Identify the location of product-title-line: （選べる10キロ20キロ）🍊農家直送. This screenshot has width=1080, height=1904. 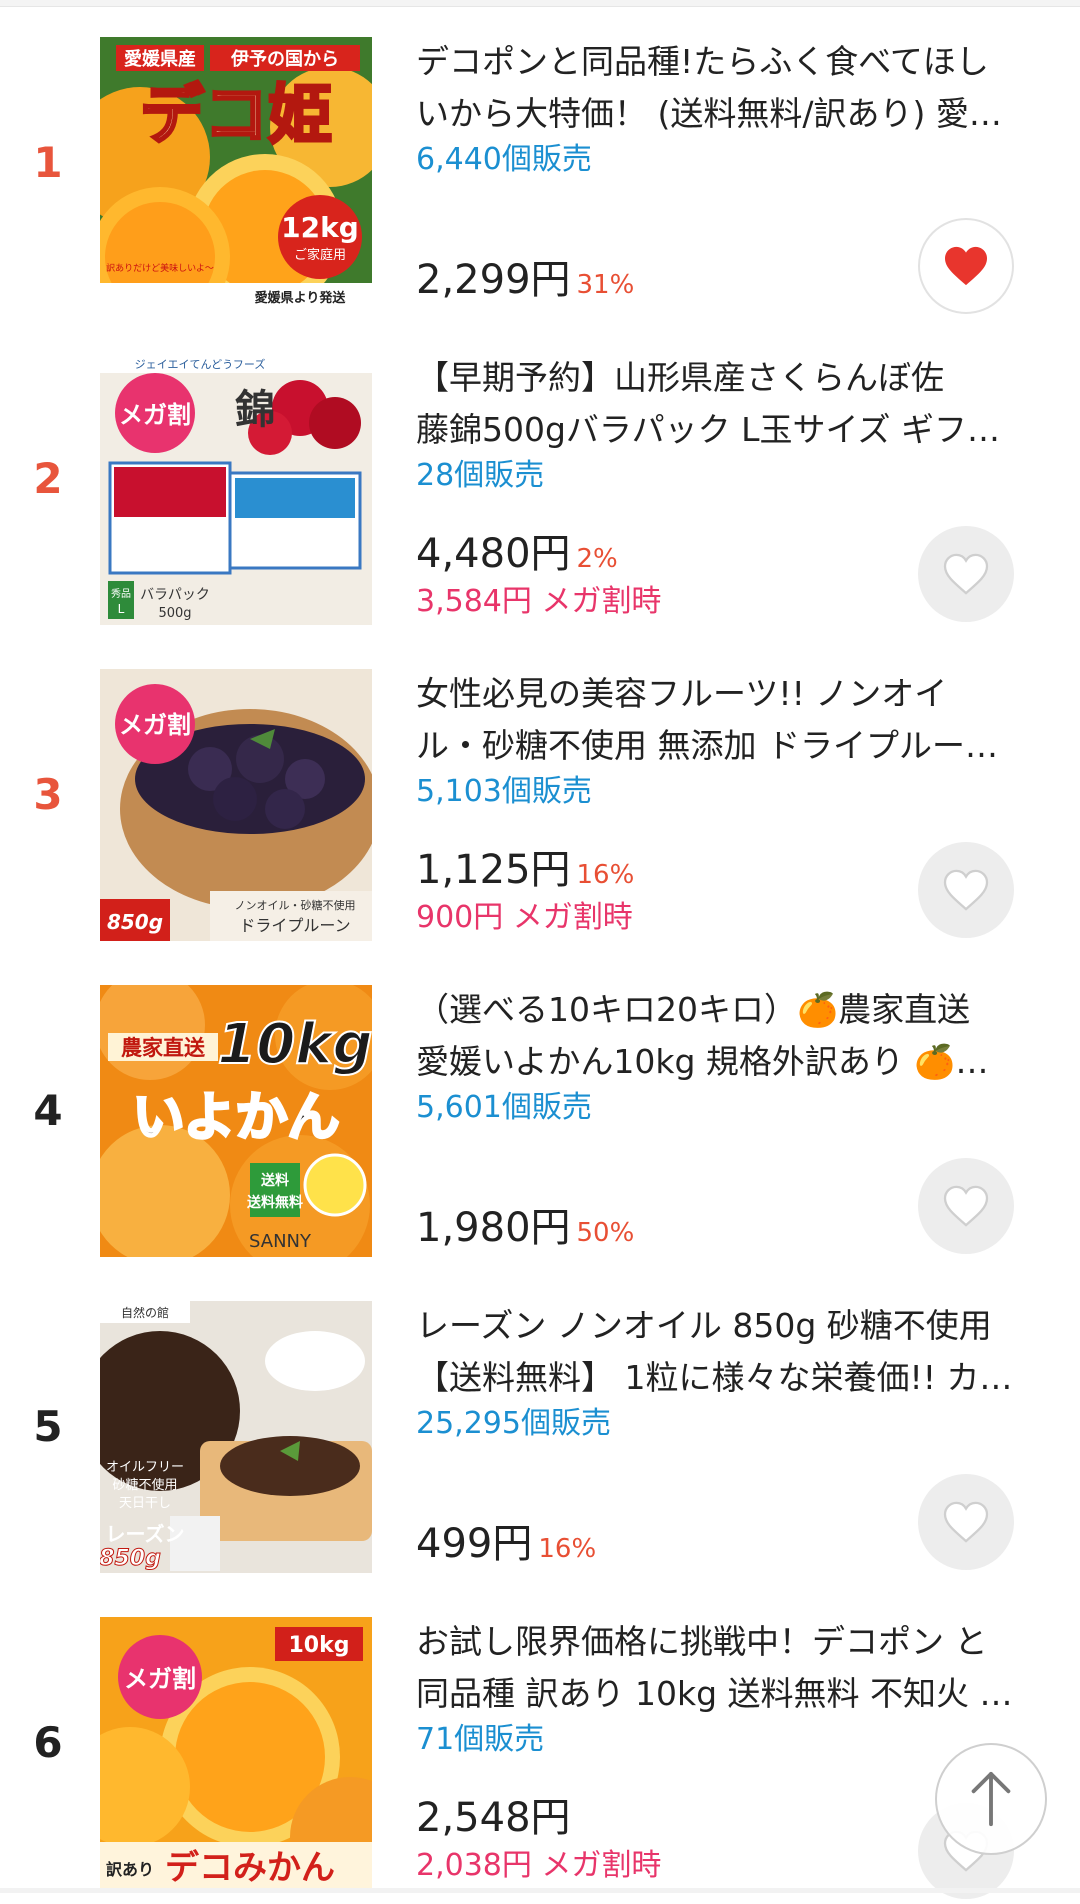
(693, 1009).